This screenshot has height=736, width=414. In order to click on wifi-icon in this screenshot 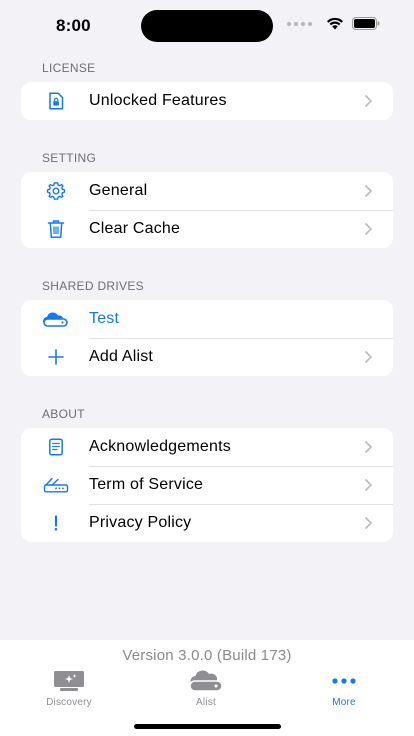, I will do `click(335, 23)`.